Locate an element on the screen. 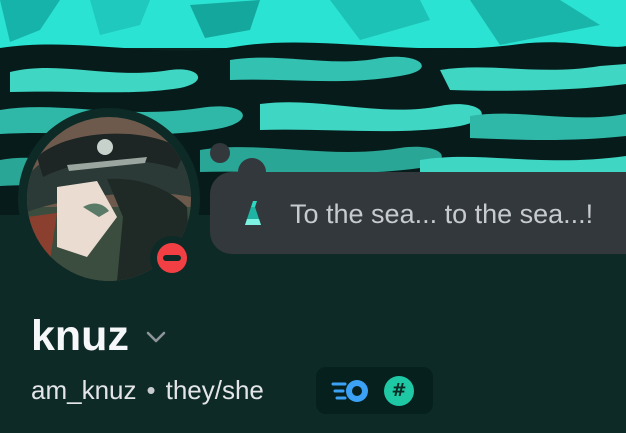  username-pronouns-line: am_knuz • they/she is located at coordinates (147, 390).